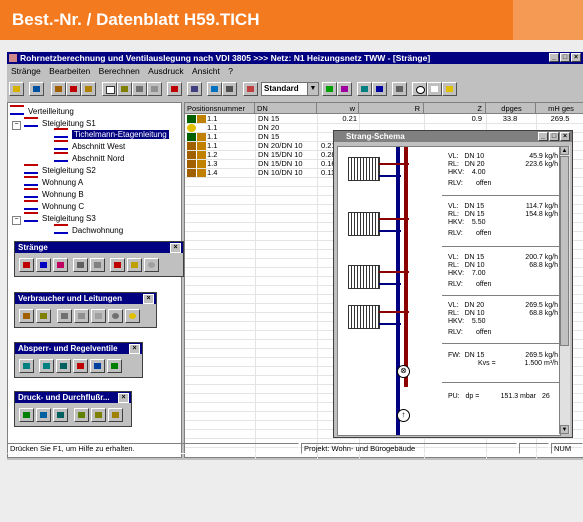  I want to click on menu-help: ?, so click(230, 71).